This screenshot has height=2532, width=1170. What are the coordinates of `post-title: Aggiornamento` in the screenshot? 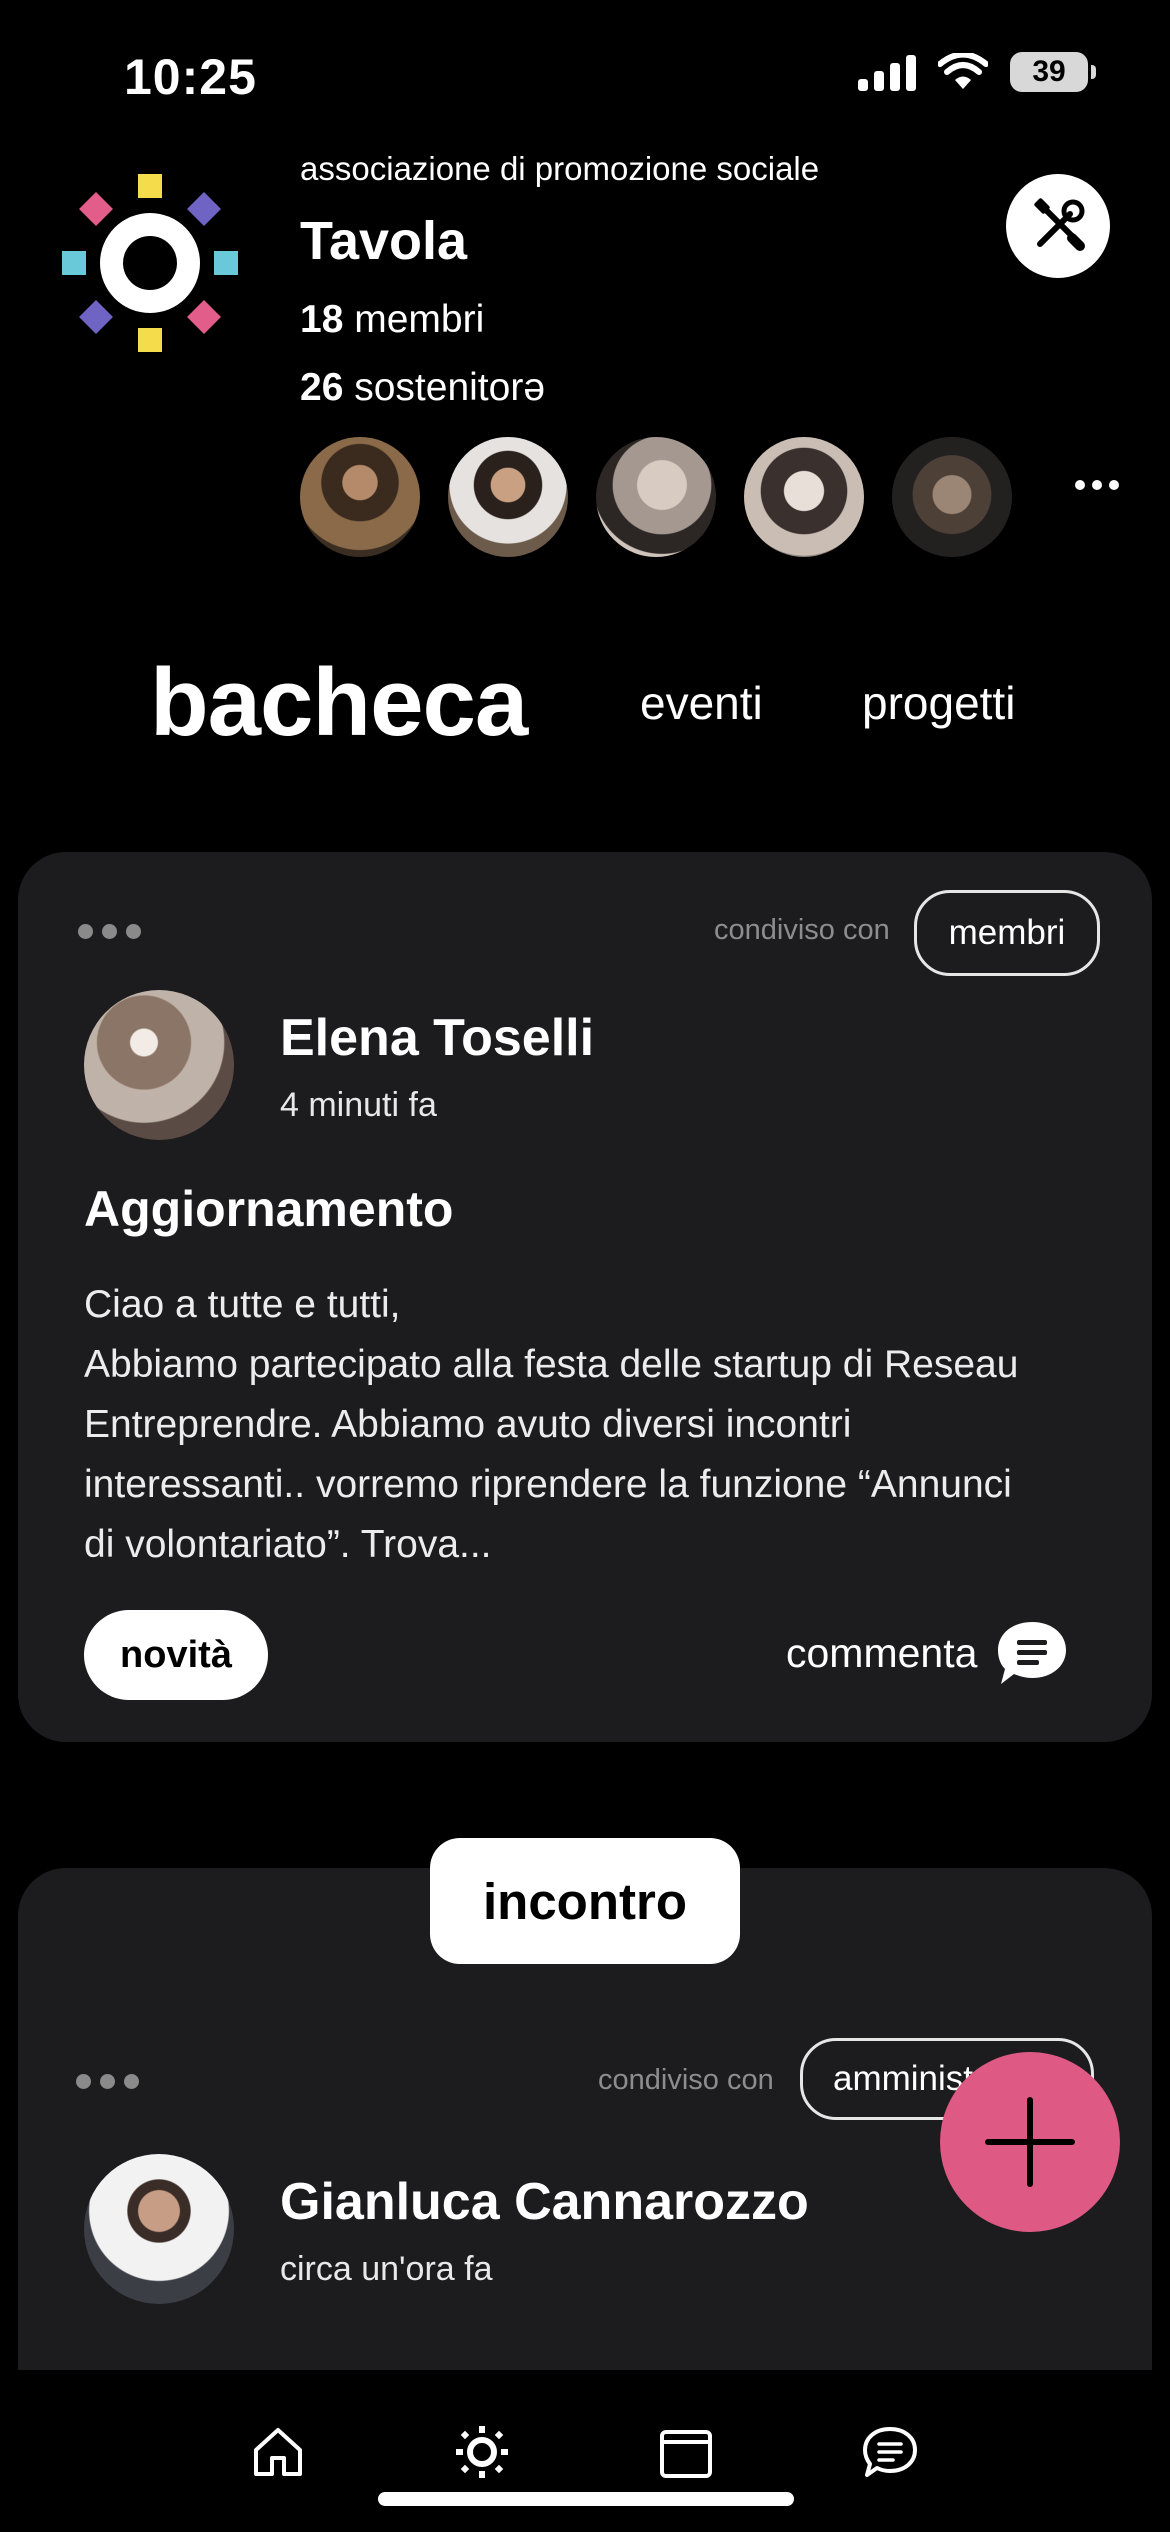 It's located at (269, 1209).